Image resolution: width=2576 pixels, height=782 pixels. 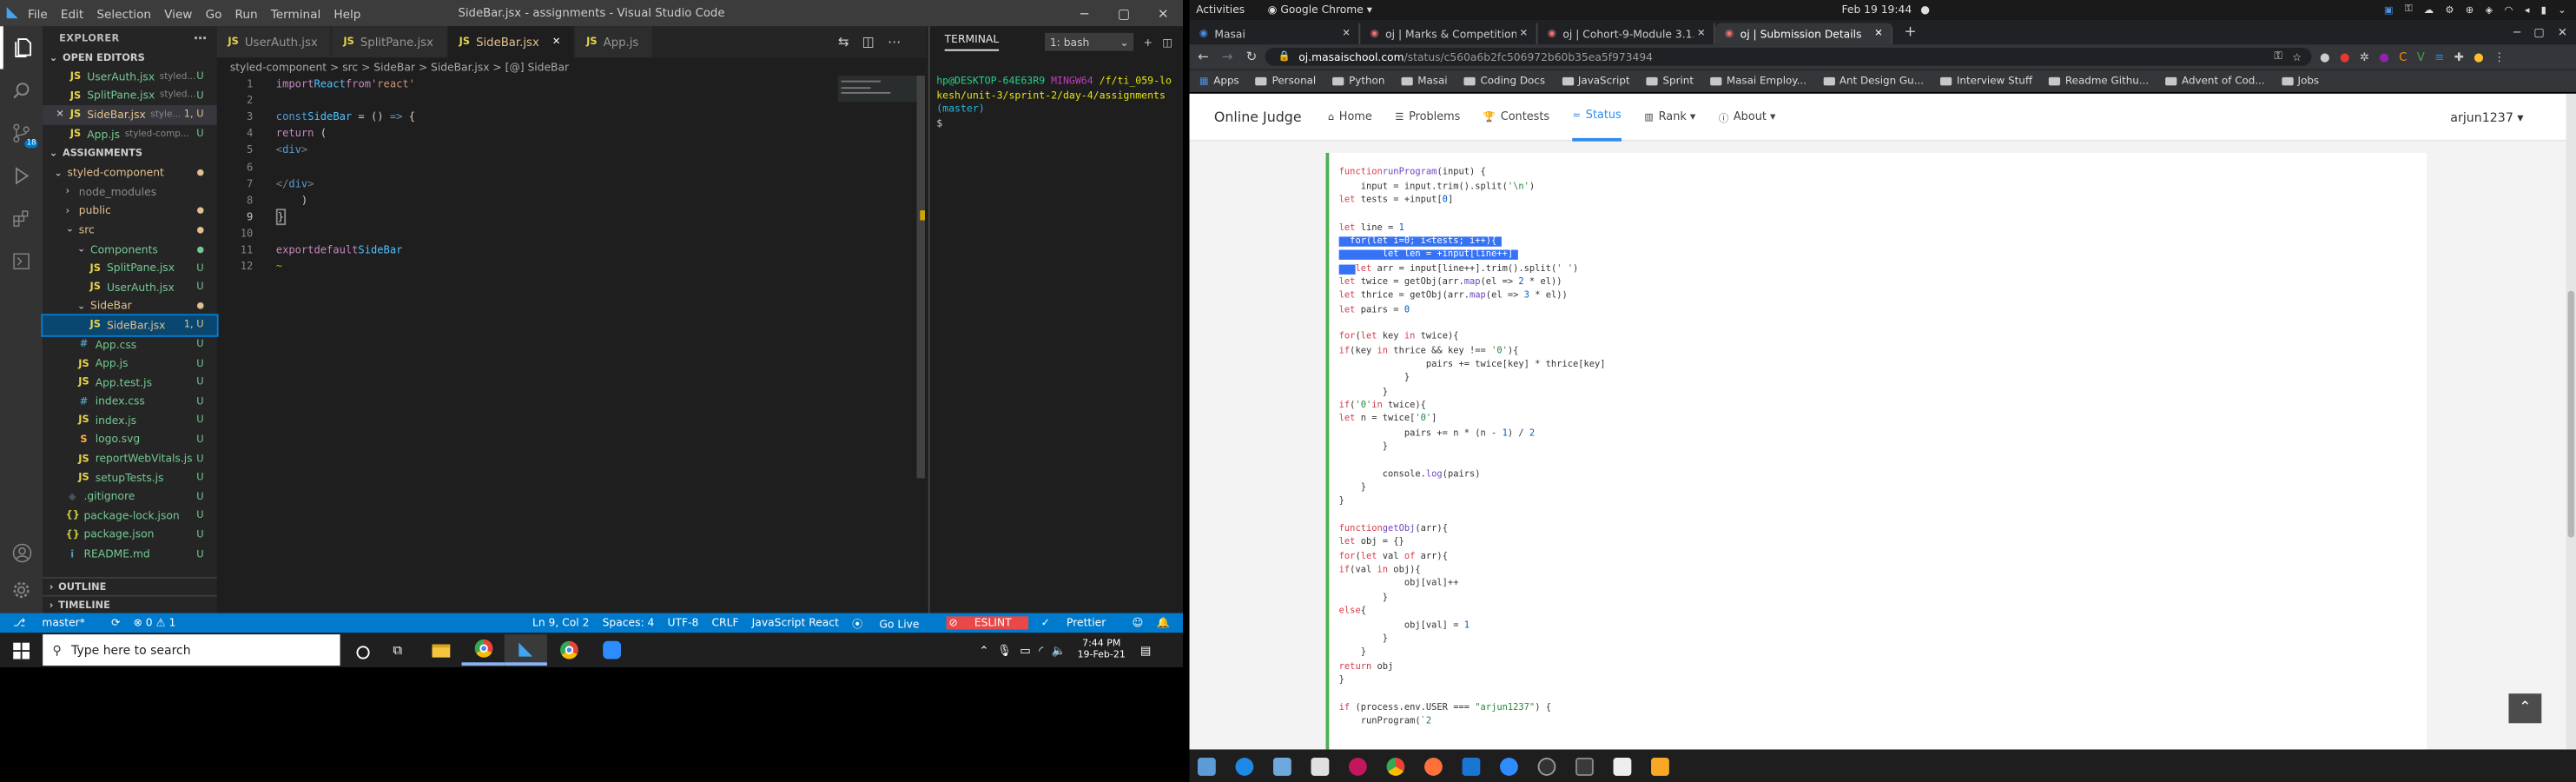 What do you see at coordinates (1320, 10) in the screenshot?
I see `app-menu: ◉ Google Chrome ▾` at bounding box center [1320, 10].